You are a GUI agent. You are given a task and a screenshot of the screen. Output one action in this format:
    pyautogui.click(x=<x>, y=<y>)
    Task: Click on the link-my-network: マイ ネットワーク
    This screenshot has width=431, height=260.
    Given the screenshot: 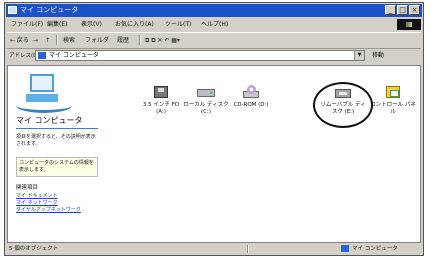 What is the action you would take?
    pyautogui.click(x=48, y=203)
    